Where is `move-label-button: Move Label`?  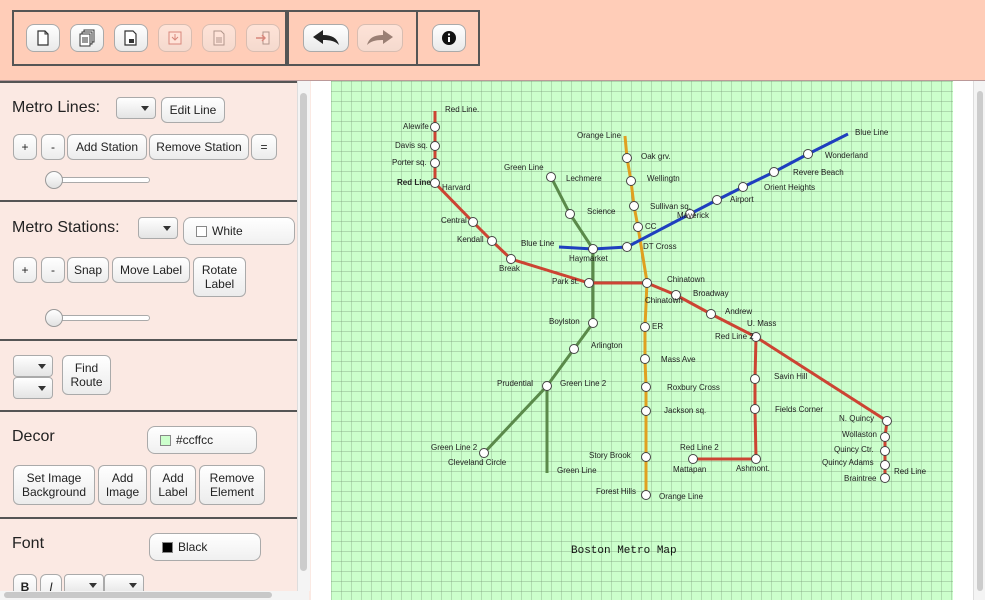
move-label-button: Move Label is located at coordinates (151, 270).